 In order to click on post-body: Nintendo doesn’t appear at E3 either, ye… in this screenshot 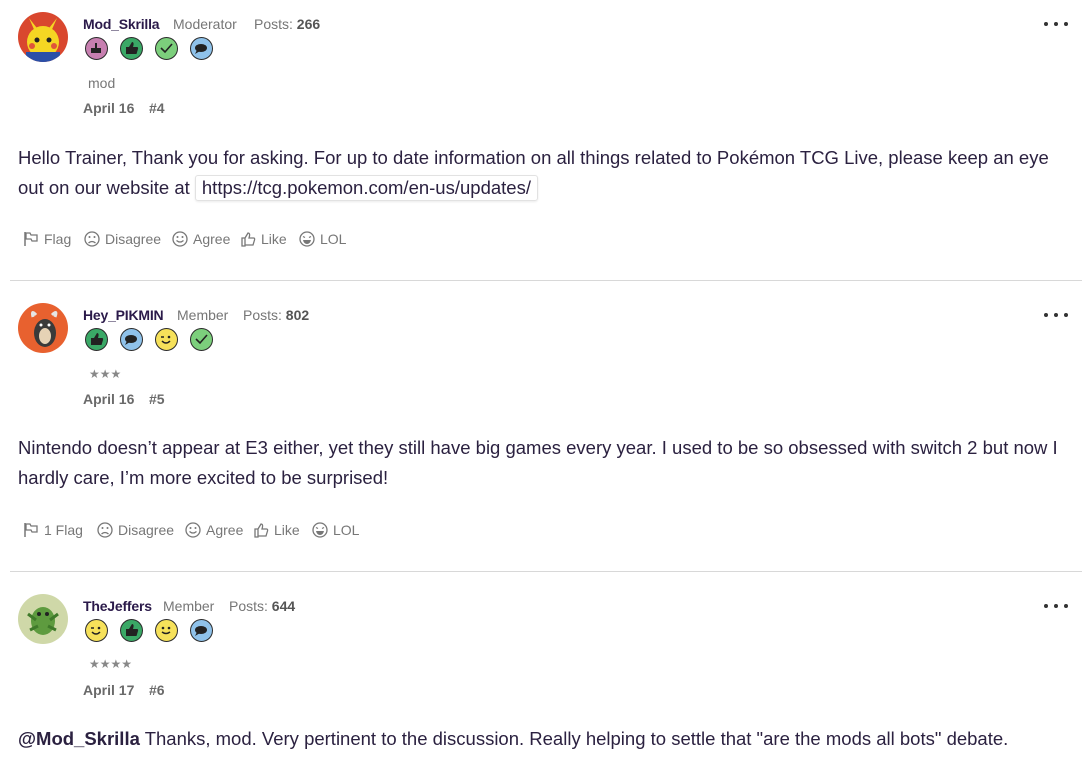, I will do `click(540, 463)`.